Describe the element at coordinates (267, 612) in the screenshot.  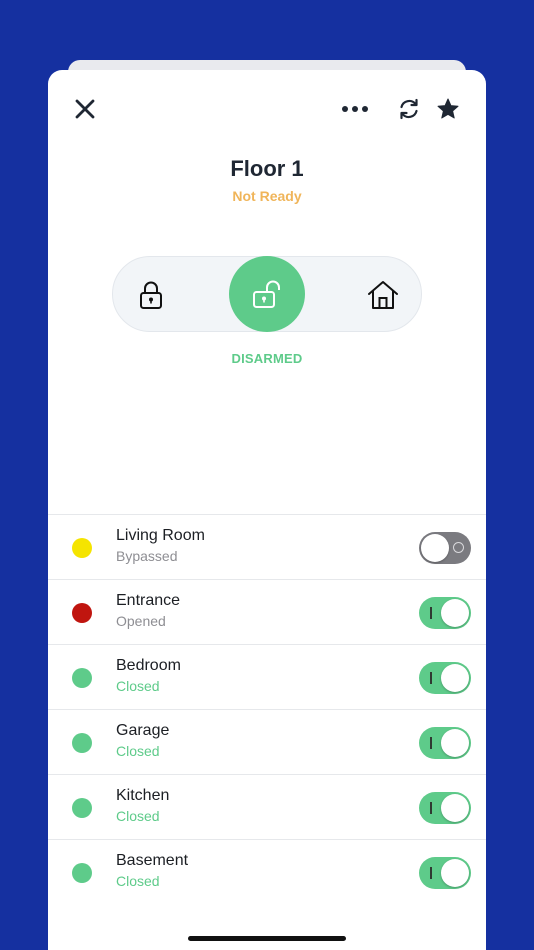
I see `zone-row: Entrance Opened` at that location.